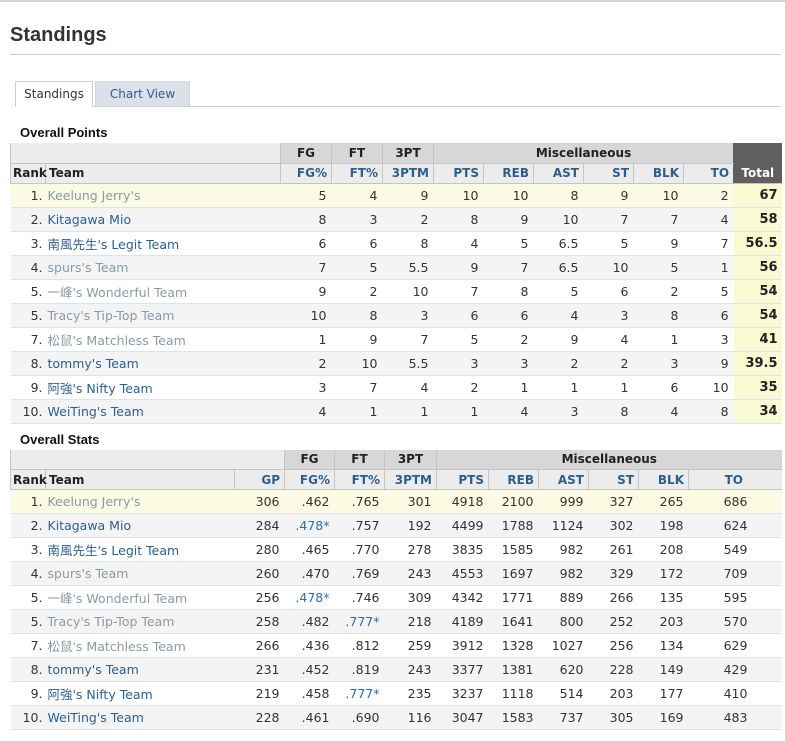 The image size is (785, 741). I want to click on rank-cell: 9., so click(28, 693).